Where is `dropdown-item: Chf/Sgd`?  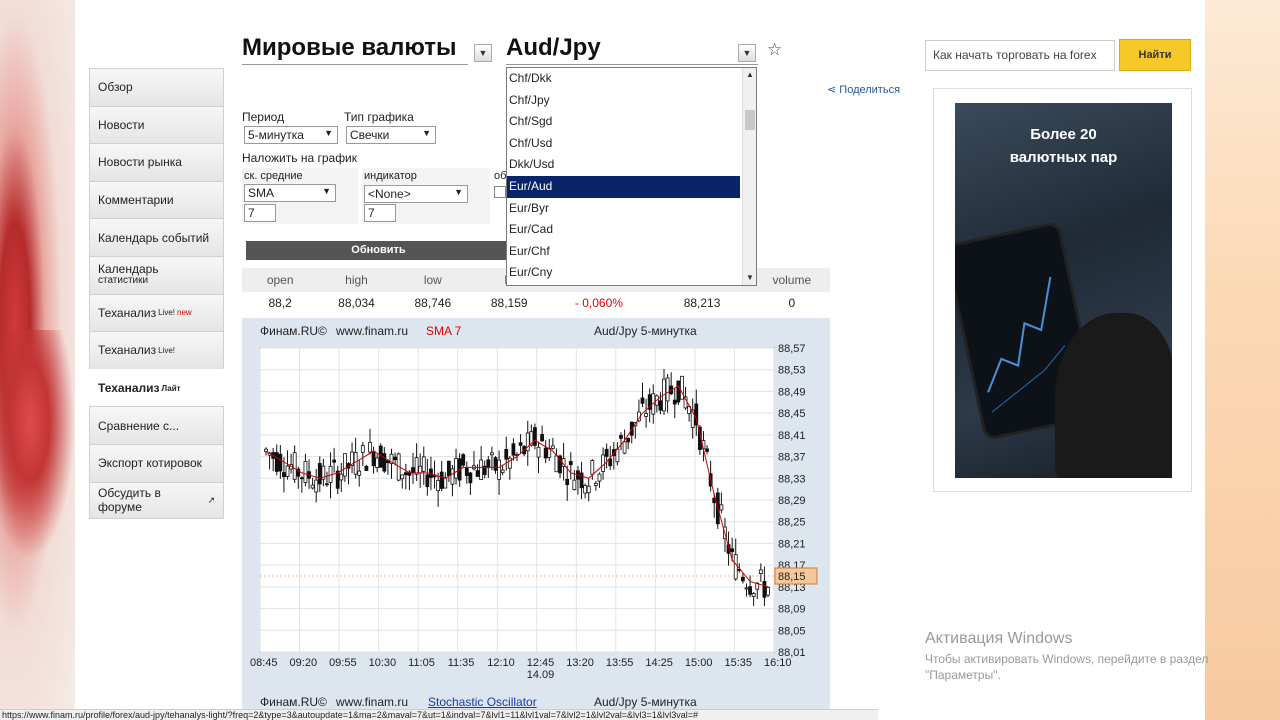 dropdown-item: Chf/Sgd is located at coordinates (623, 122).